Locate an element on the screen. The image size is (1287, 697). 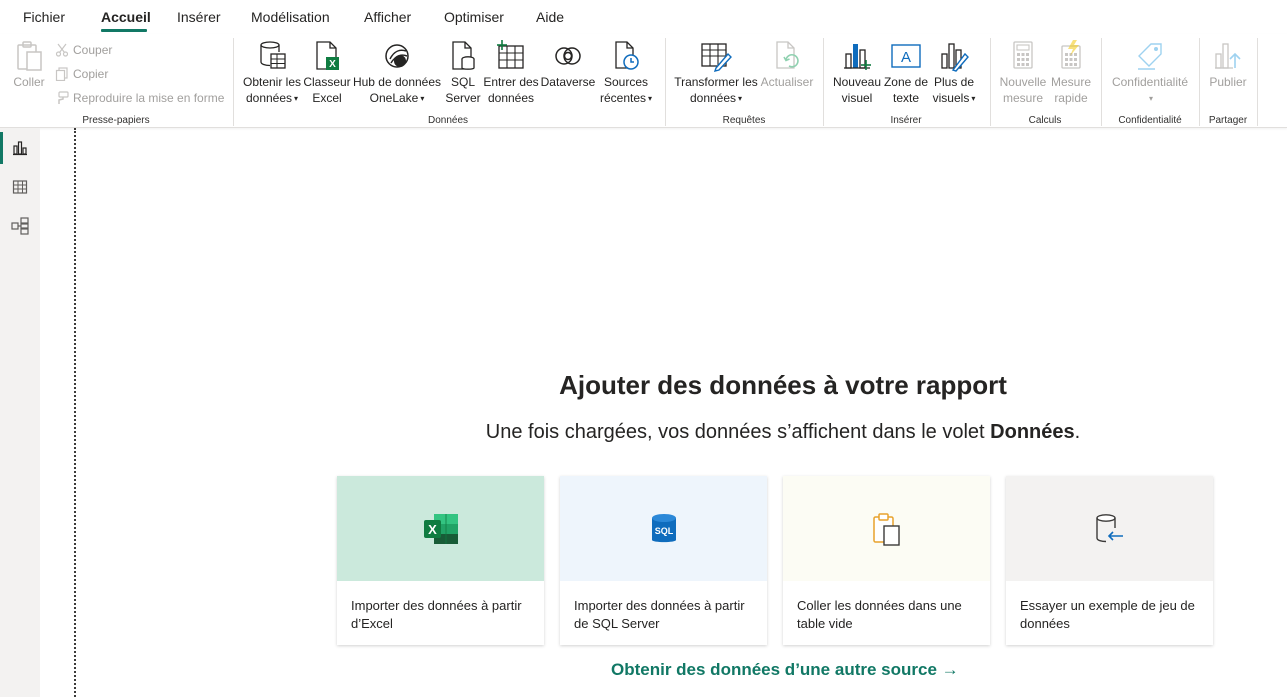
format-painter-button: Reproduire la mise en forme is located at coordinates (139, 98).